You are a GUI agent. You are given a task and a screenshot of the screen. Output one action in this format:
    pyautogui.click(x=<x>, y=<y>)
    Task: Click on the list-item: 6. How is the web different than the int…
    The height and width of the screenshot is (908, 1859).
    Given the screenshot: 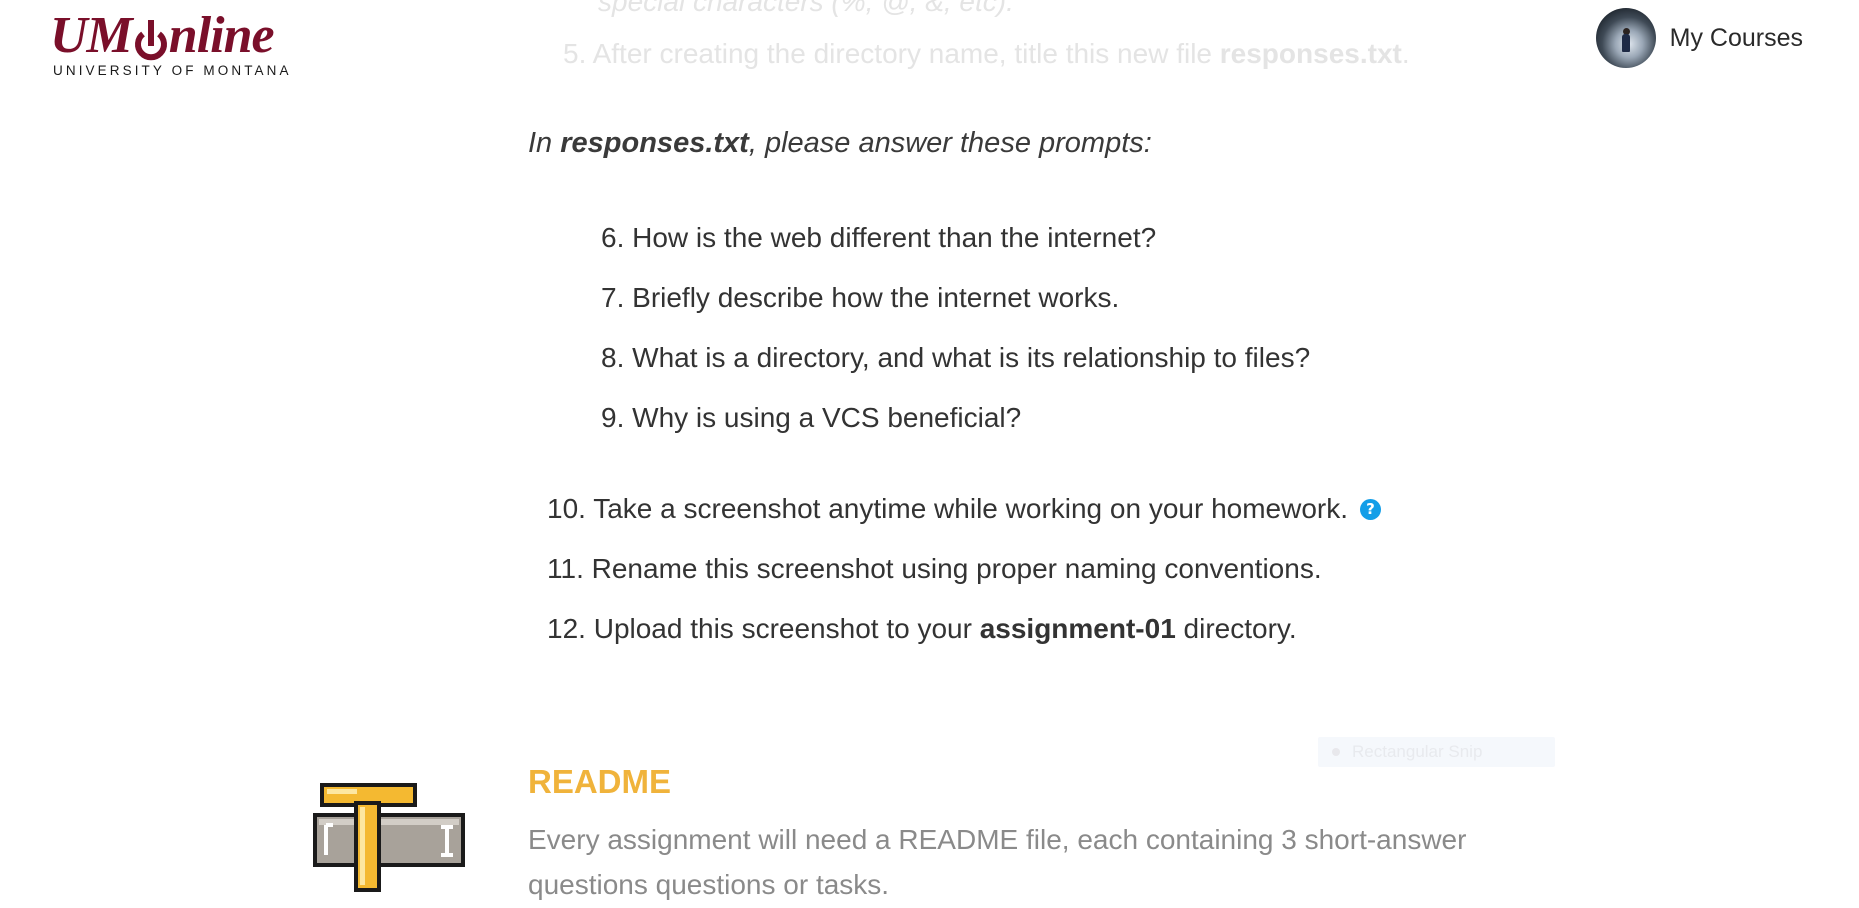 What is the action you would take?
    pyautogui.click(x=878, y=238)
    